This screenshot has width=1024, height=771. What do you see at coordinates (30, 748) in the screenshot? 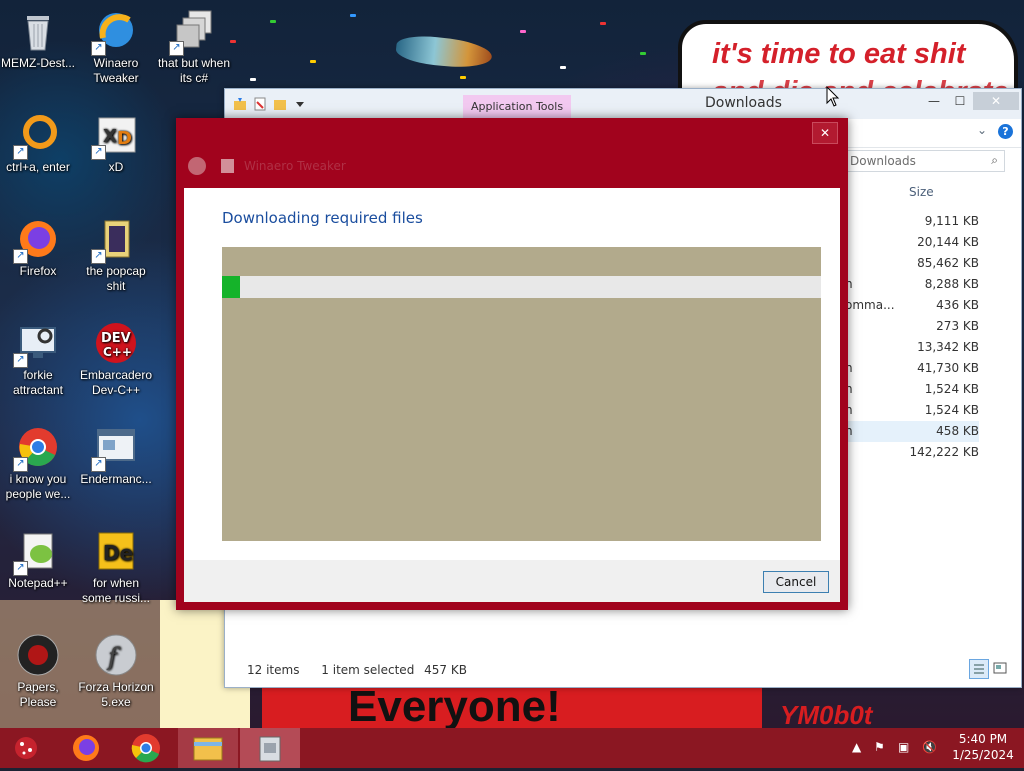
I see `start-button` at bounding box center [30, 748].